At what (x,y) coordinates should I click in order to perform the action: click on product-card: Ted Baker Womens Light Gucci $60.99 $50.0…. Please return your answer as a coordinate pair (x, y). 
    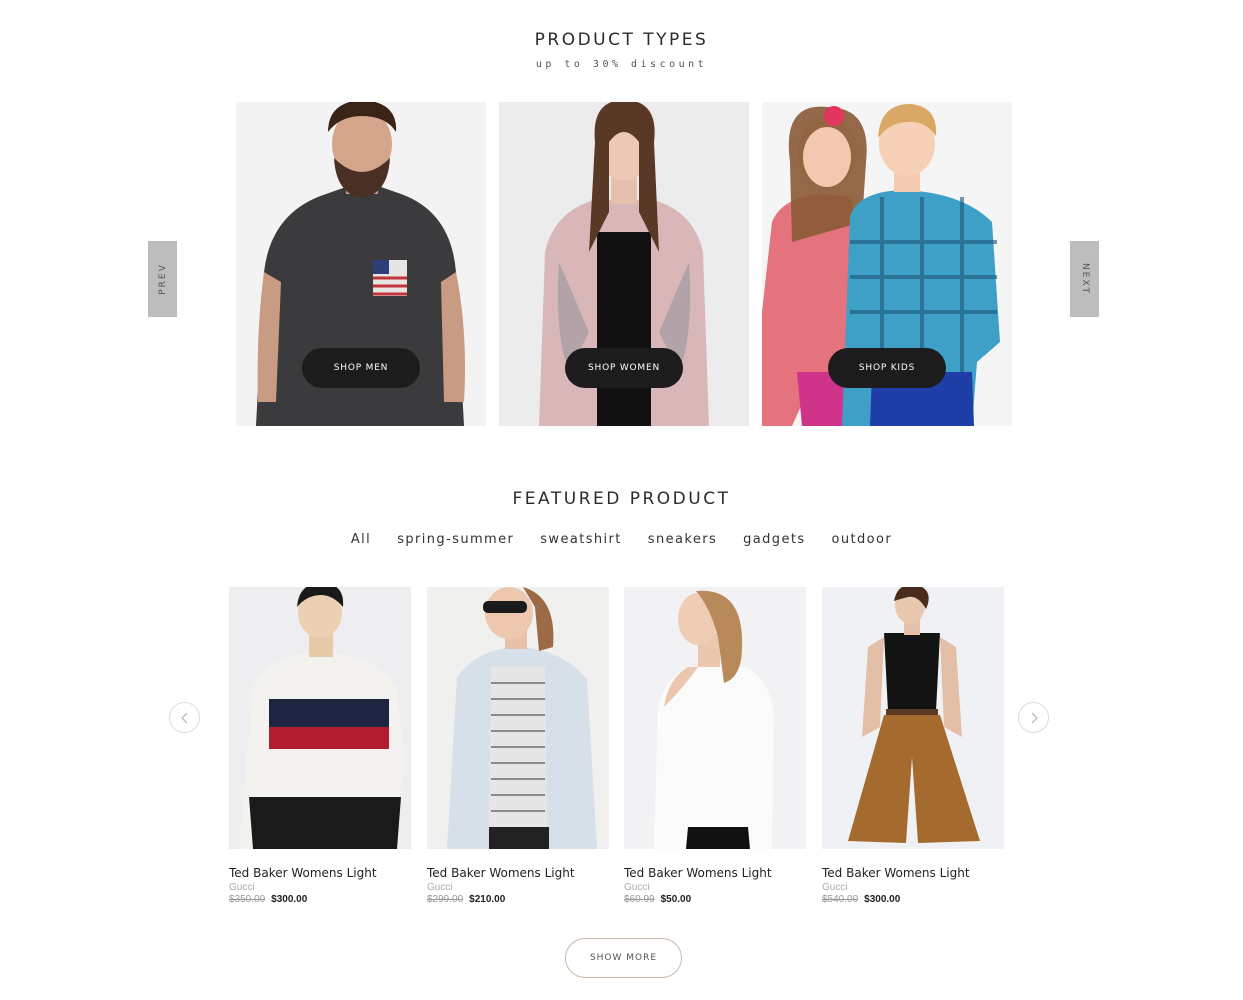
    Looking at the image, I should click on (715, 746).